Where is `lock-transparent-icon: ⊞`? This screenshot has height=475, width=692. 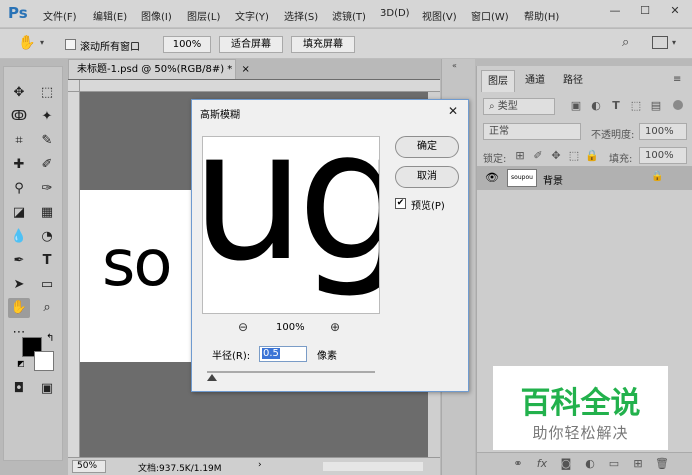
lock-transparent-icon: ⊞ is located at coordinates (520, 155).